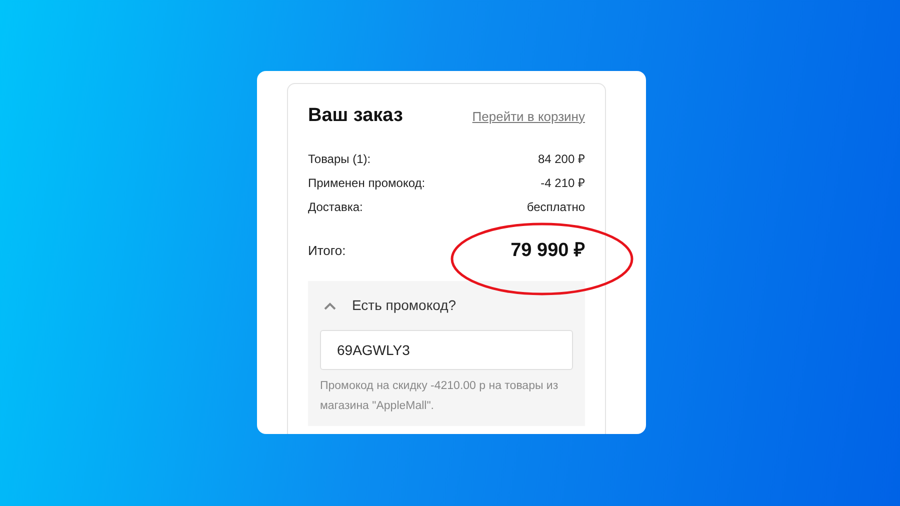 Image resolution: width=900 pixels, height=506 pixels. I want to click on summary-label: Товары (1):, so click(339, 159).